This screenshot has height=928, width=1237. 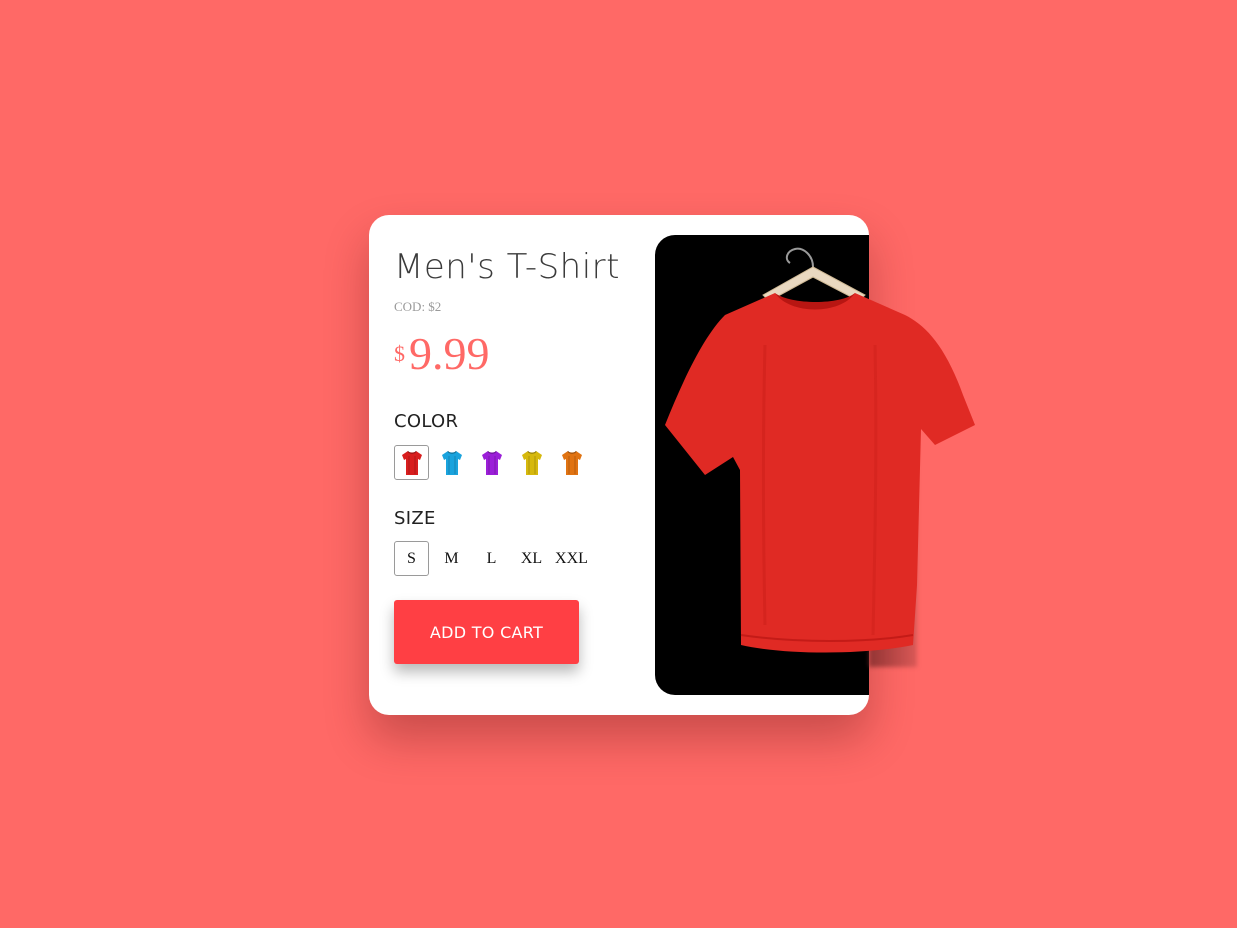 I want to click on tshirt-fold, so click(x=764, y=485).